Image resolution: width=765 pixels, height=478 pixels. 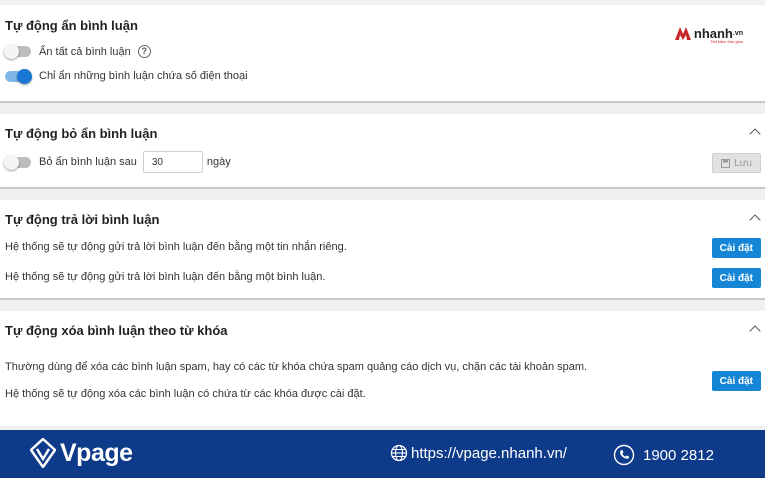 What do you see at coordinates (43, 453) in the screenshot?
I see `vpage-logo-icon` at bounding box center [43, 453].